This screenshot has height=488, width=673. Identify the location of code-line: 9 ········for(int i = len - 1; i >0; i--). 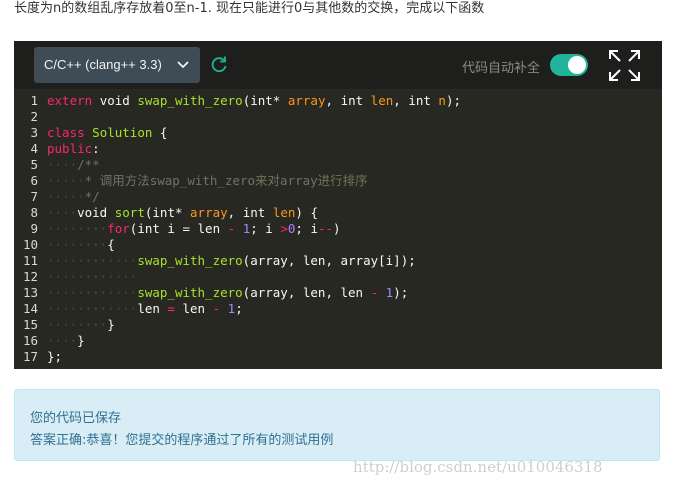
(338, 229).